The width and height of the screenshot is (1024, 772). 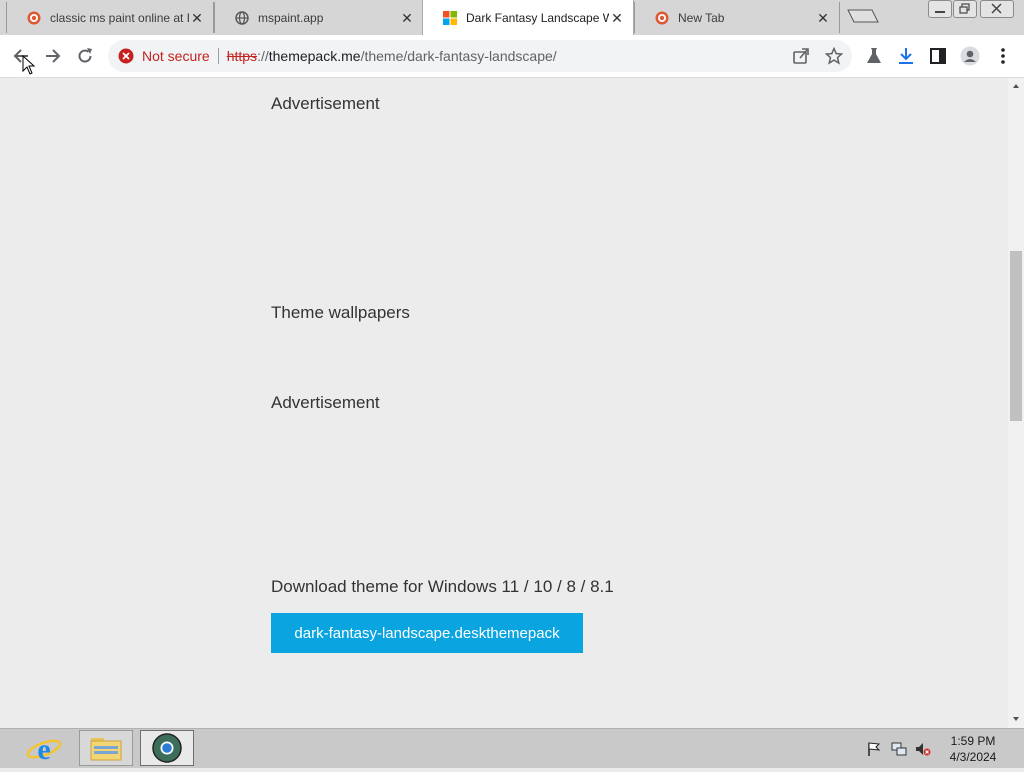 I want to click on folder-icon, so click(x=106, y=749).